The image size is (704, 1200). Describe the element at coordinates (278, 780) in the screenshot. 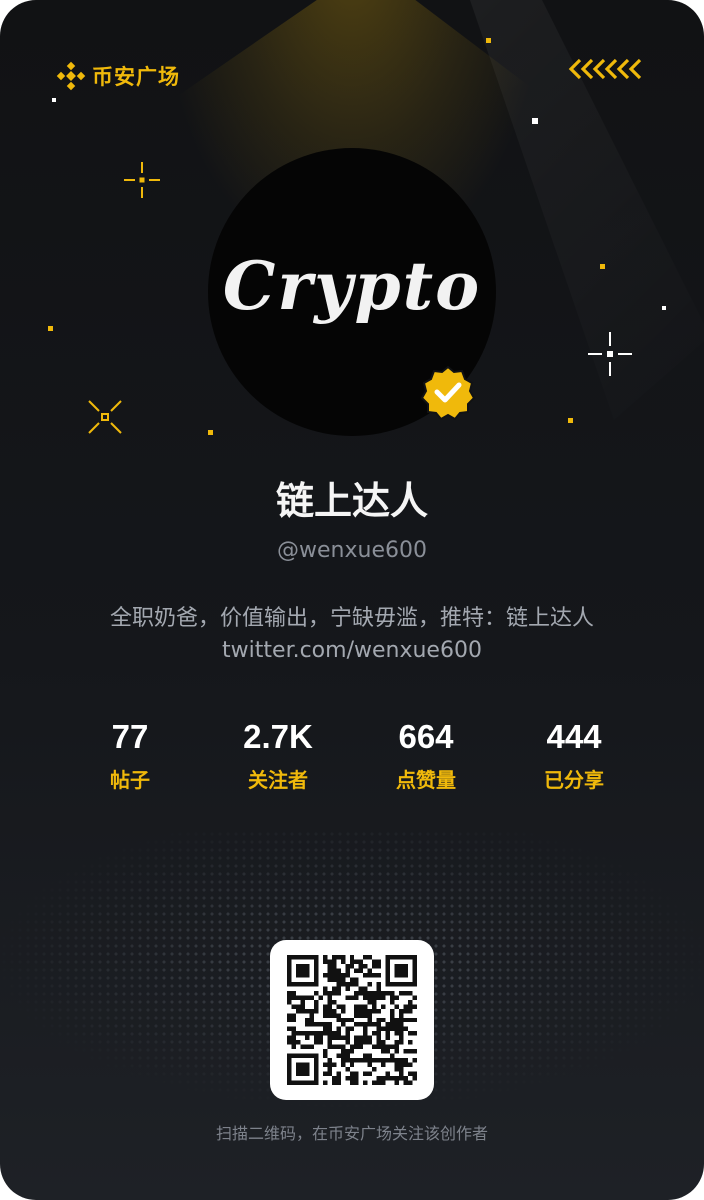

I see `stat-label: 关注者` at that location.